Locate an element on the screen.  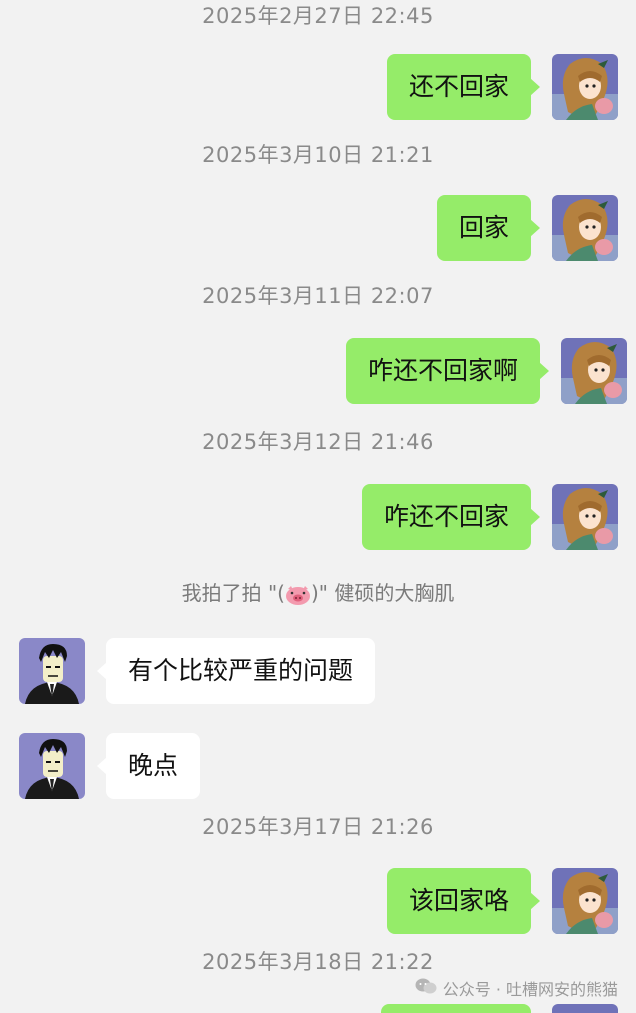
timestamp: 2025年2月27日 22:45 is located at coordinates (318, 16).